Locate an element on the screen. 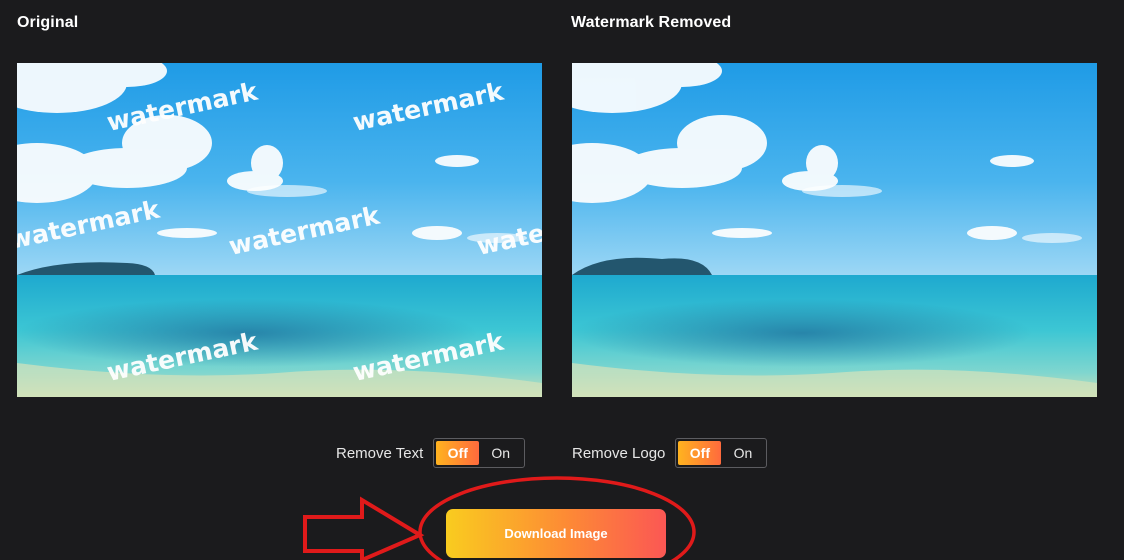  remove-logo-toggle: Off On is located at coordinates (721, 453).